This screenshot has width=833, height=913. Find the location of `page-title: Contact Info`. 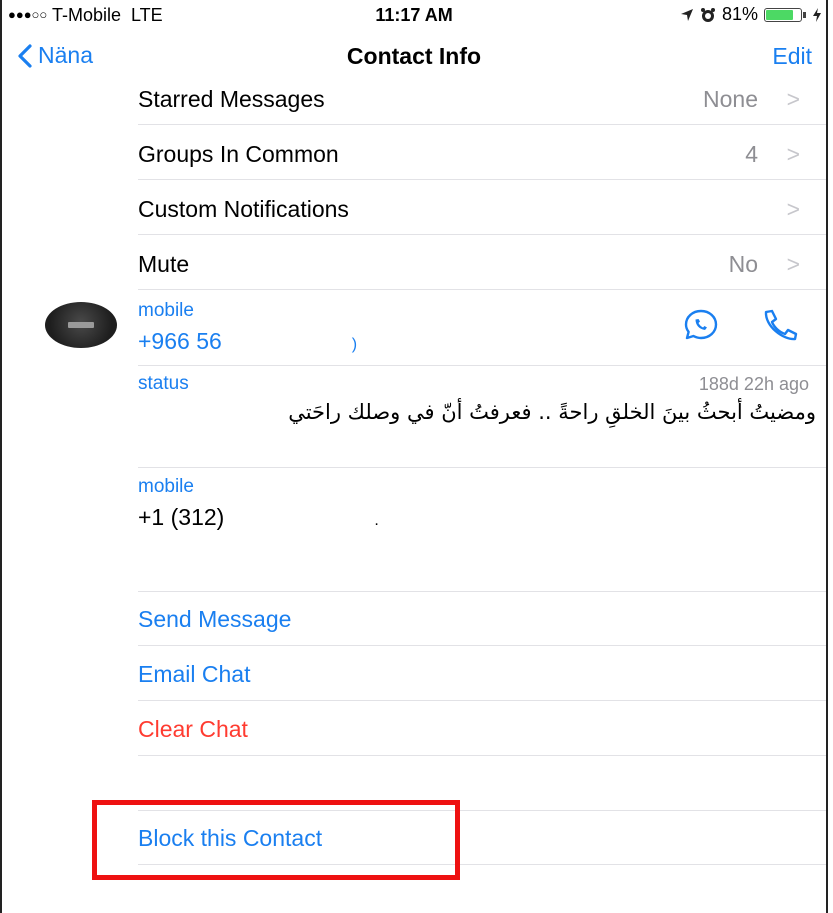

page-title: Contact Info is located at coordinates (414, 56).